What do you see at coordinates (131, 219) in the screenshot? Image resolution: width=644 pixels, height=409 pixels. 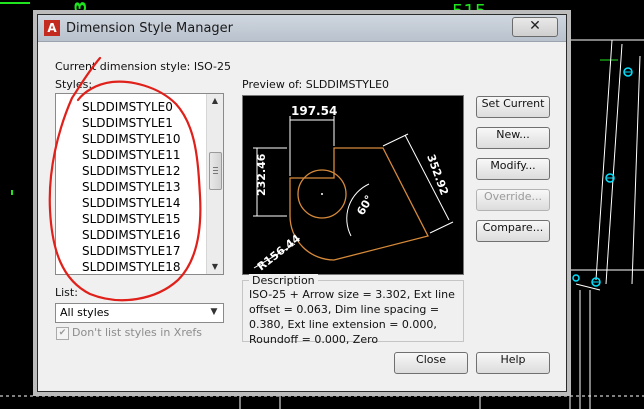 I see `style-list-item: SLDDIMSTYLE15` at bounding box center [131, 219].